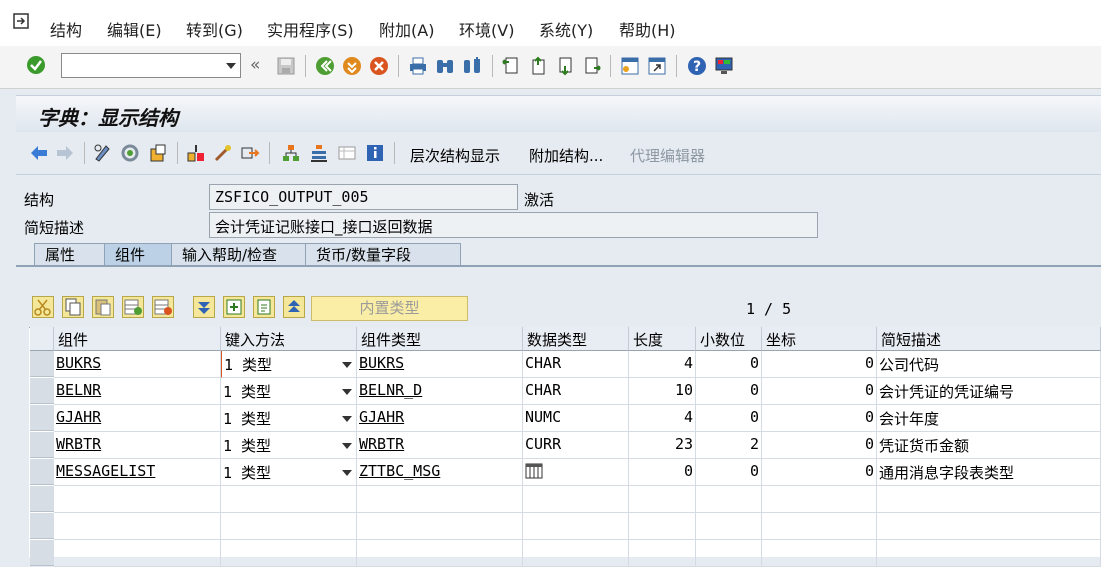 The width and height of the screenshot is (1101, 567). What do you see at coordinates (389, 308) in the screenshot?
I see `builtin-type-button: 内置类型` at bounding box center [389, 308].